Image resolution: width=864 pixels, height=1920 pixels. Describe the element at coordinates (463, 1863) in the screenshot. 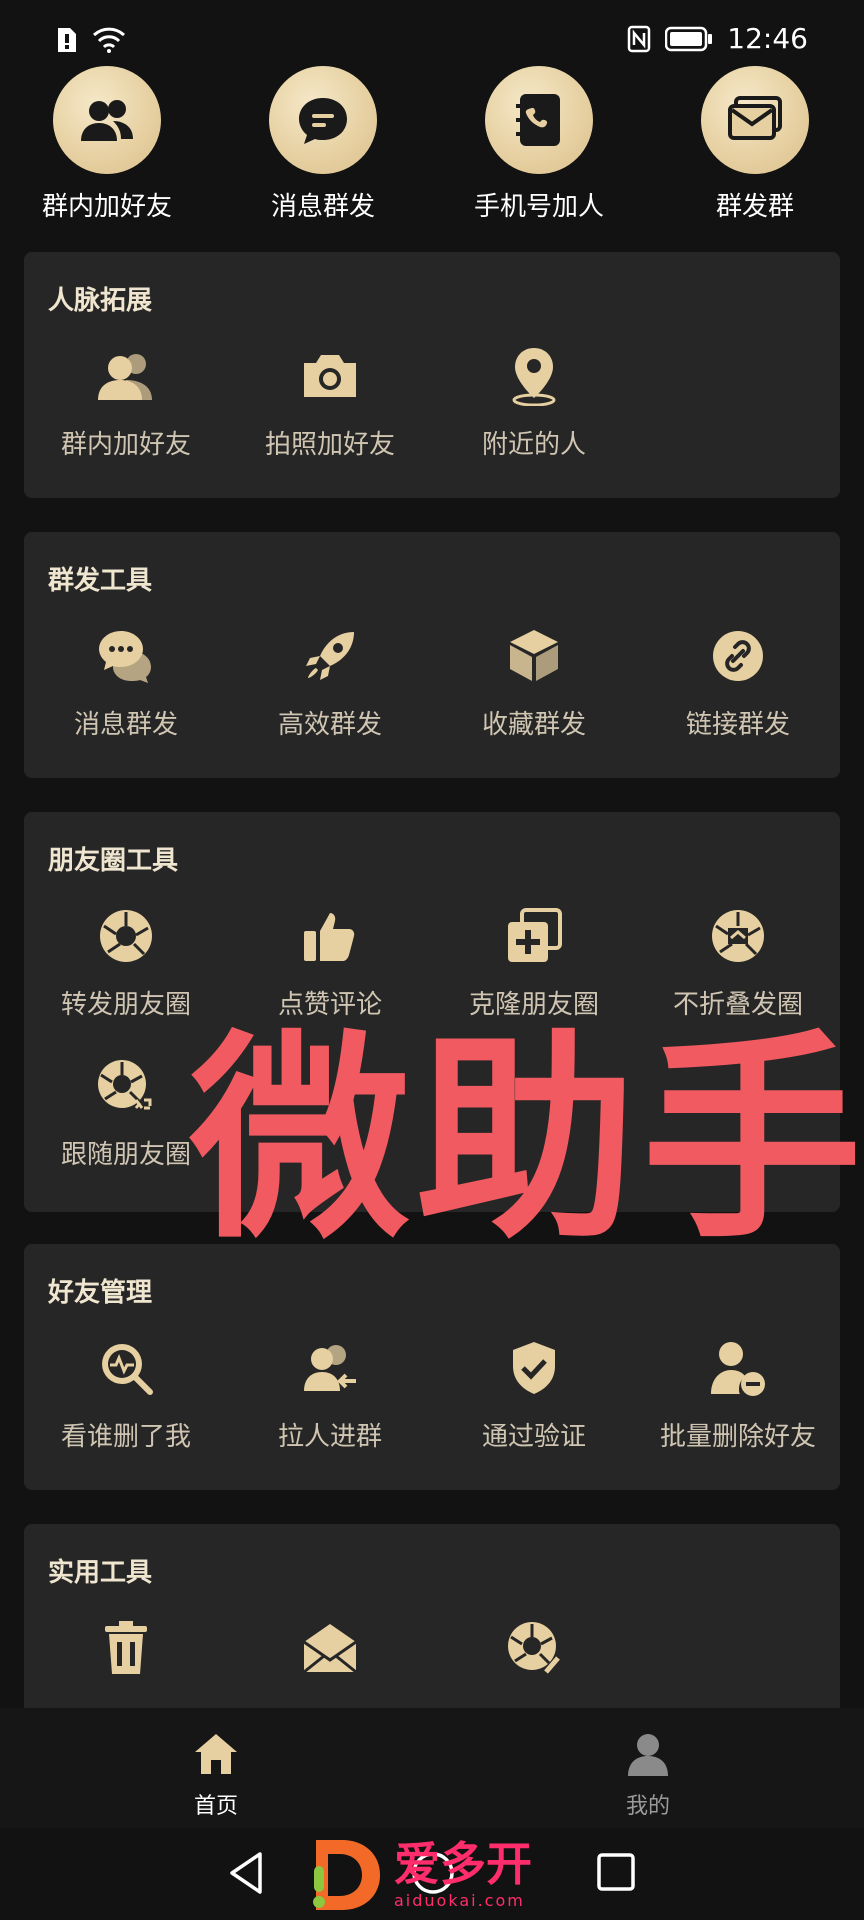

I see `logo-text: 爱多开` at that location.